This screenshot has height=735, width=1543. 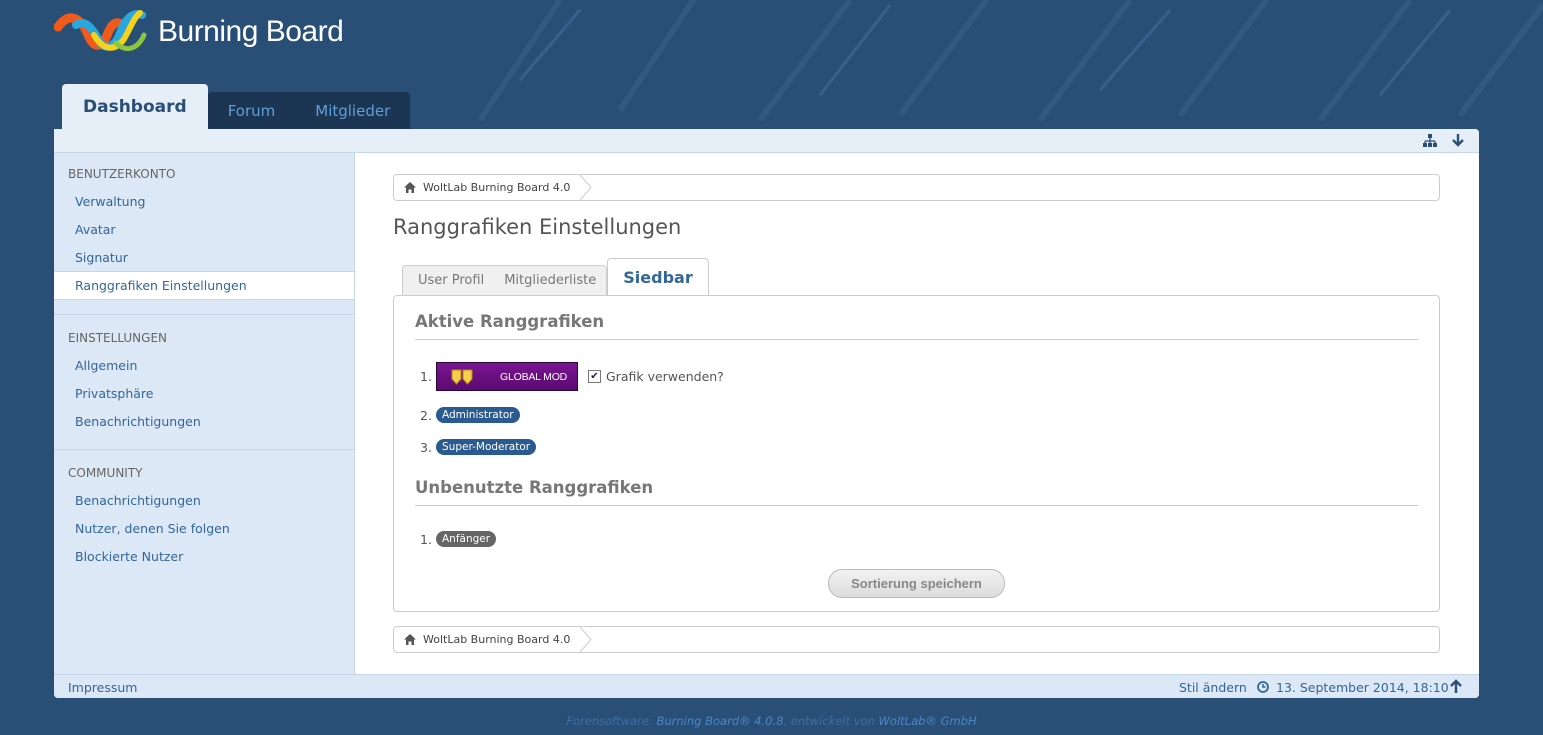 I want to click on main-navigation: Dashboard Forum Mitglieder, so click(x=236, y=106).